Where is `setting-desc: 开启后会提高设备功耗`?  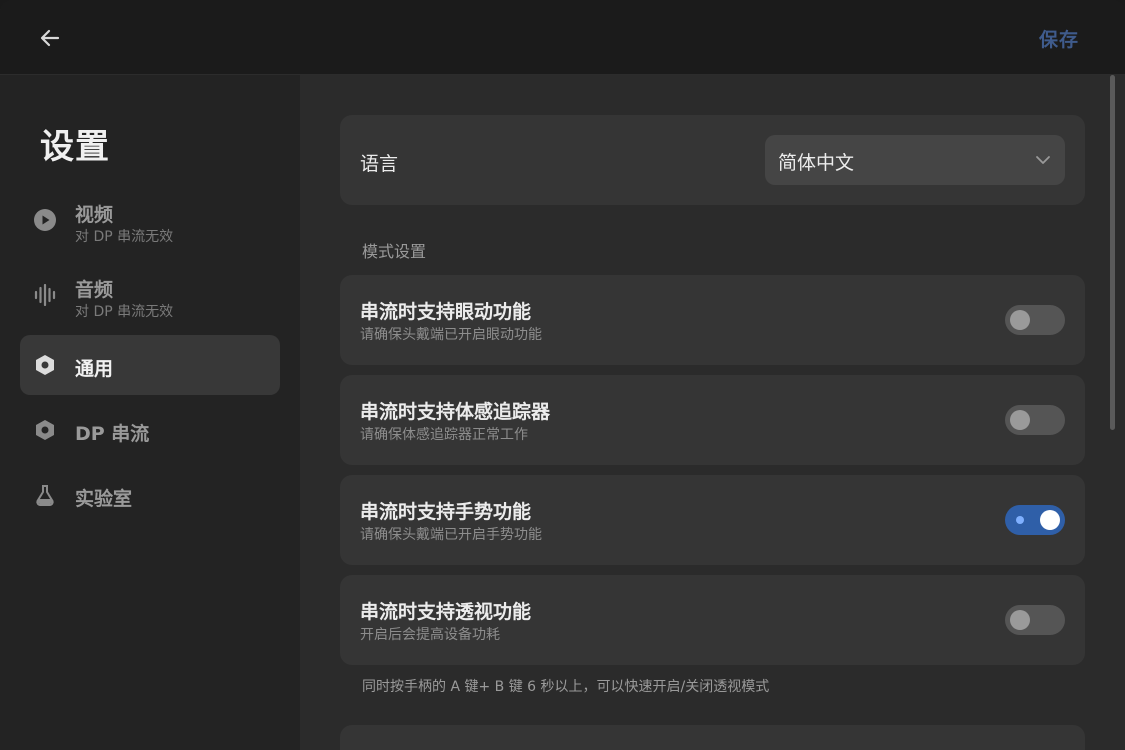 setting-desc: 开启后会提高设备功耗 is located at coordinates (430, 635).